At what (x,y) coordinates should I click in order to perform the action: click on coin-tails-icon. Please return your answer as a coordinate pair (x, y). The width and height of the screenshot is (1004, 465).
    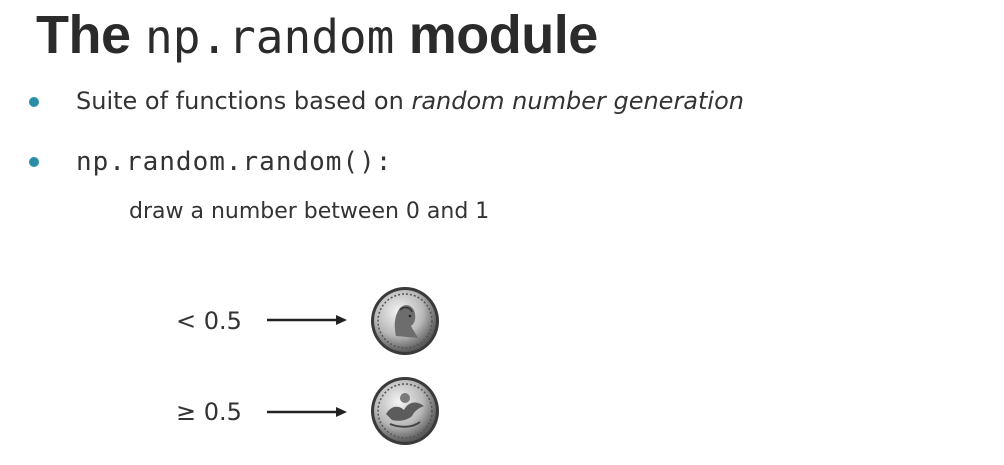
    Looking at the image, I should click on (405, 411).